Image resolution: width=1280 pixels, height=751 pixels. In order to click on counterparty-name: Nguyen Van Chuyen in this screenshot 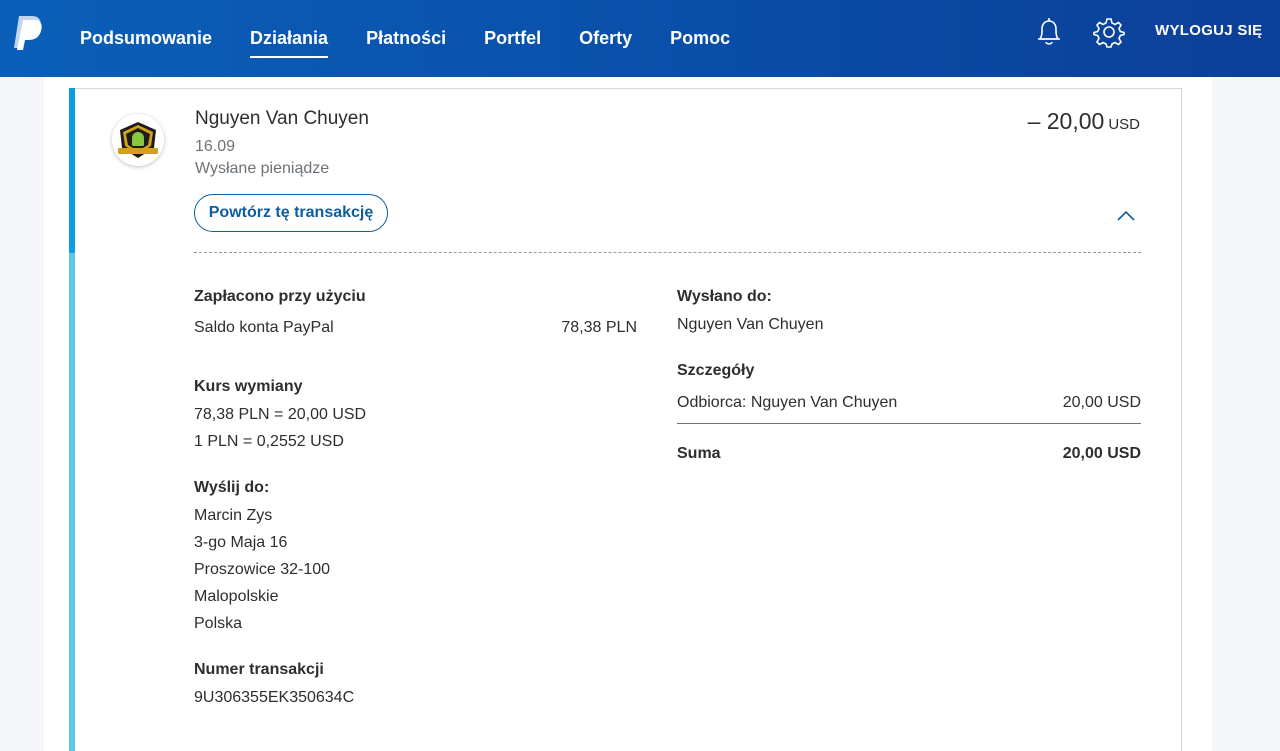, I will do `click(282, 118)`.